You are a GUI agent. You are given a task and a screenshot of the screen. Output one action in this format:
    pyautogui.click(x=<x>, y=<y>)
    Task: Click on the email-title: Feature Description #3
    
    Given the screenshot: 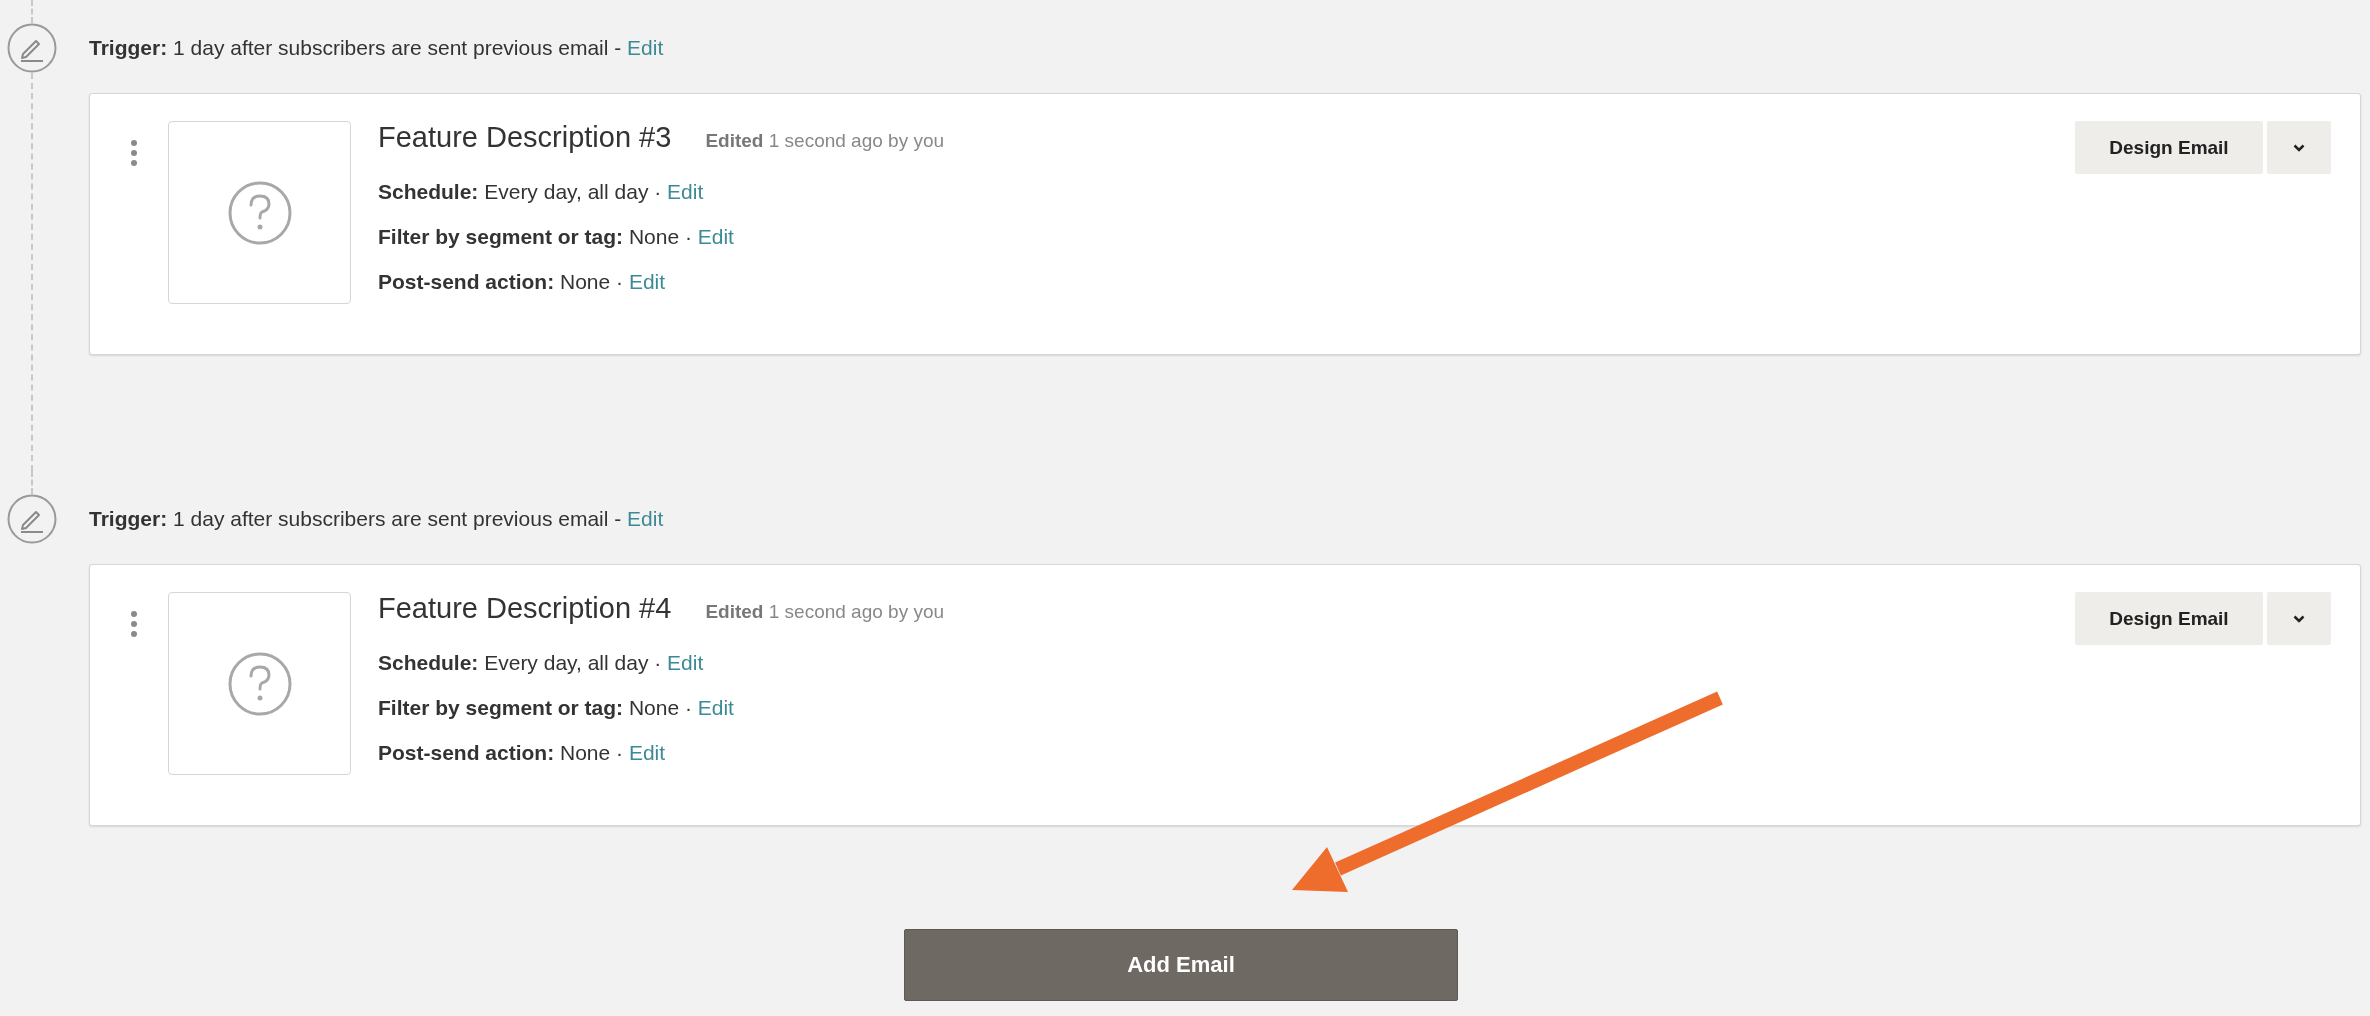 What is the action you would take?
    pyautogui.click(x=525, y=137)
    